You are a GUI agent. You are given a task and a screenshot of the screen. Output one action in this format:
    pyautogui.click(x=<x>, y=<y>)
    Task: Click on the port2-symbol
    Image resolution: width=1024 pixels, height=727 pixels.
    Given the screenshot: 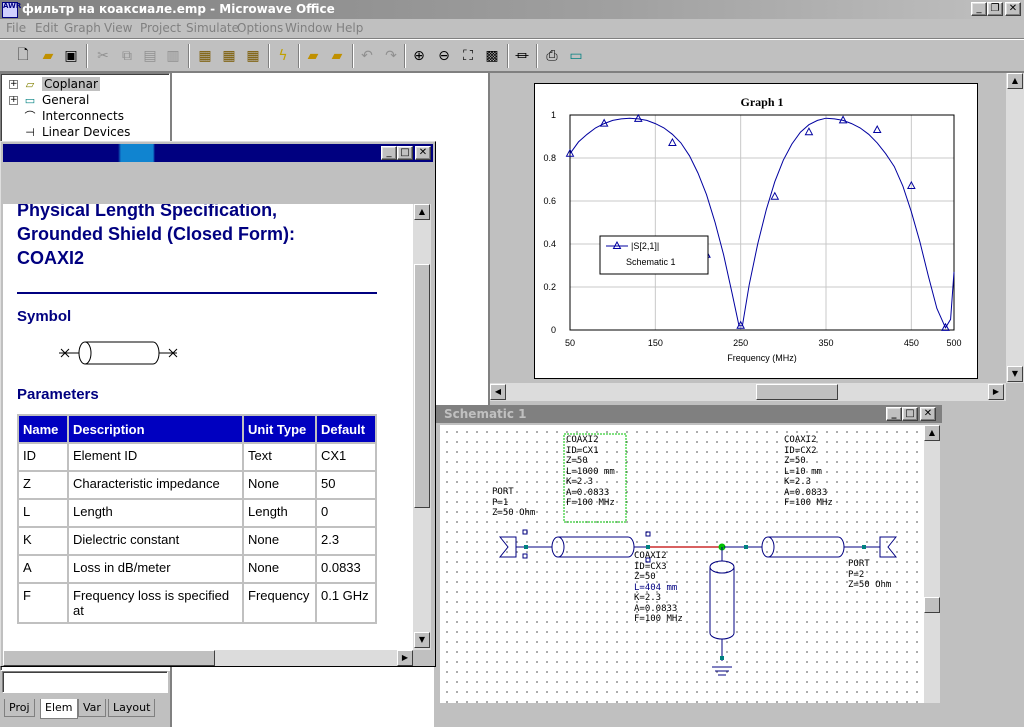 What is the action you would take?
    pyautogui.click(x=888, y=547)
    